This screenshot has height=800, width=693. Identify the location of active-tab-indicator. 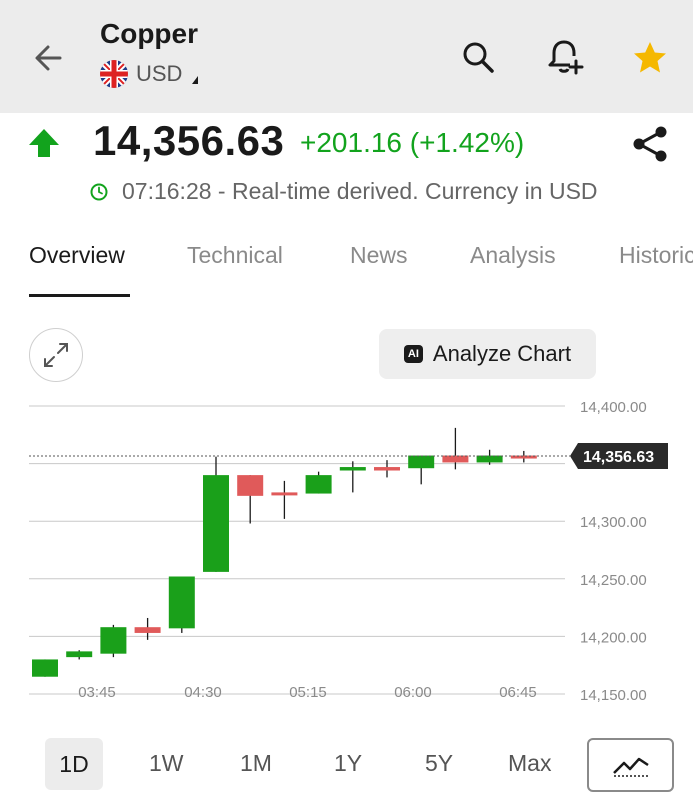
(79, 295).